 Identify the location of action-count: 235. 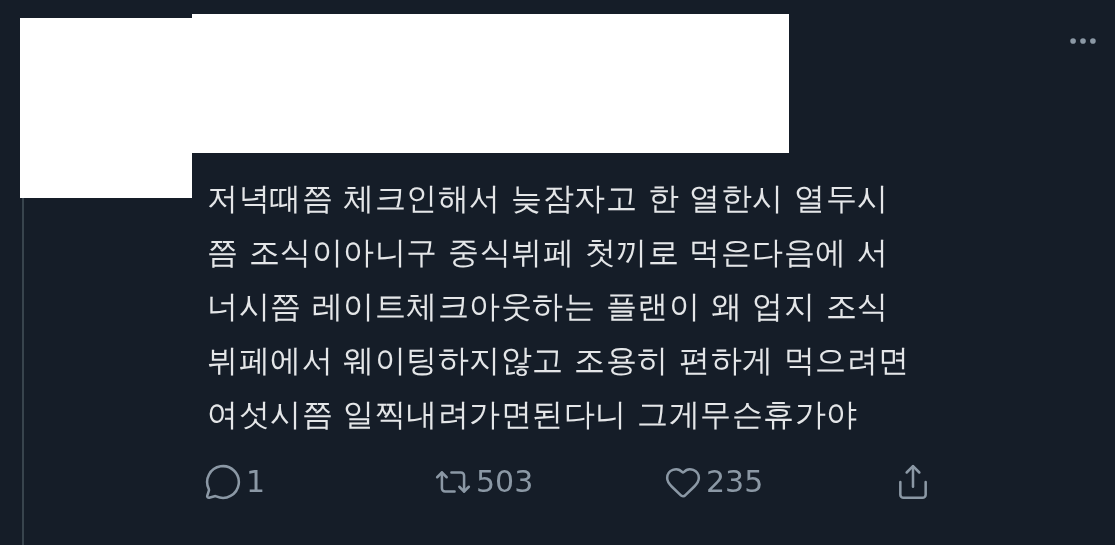
(735, 482).